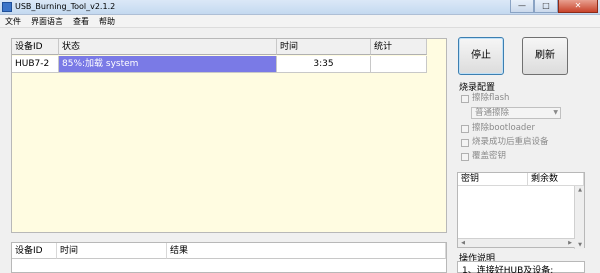 The width and height of the screenshot is (600, 273). What do you see at coordinates (493, 179) in the screenshot?
I see `key-header: 密钥` at bounding box center [493, 179].